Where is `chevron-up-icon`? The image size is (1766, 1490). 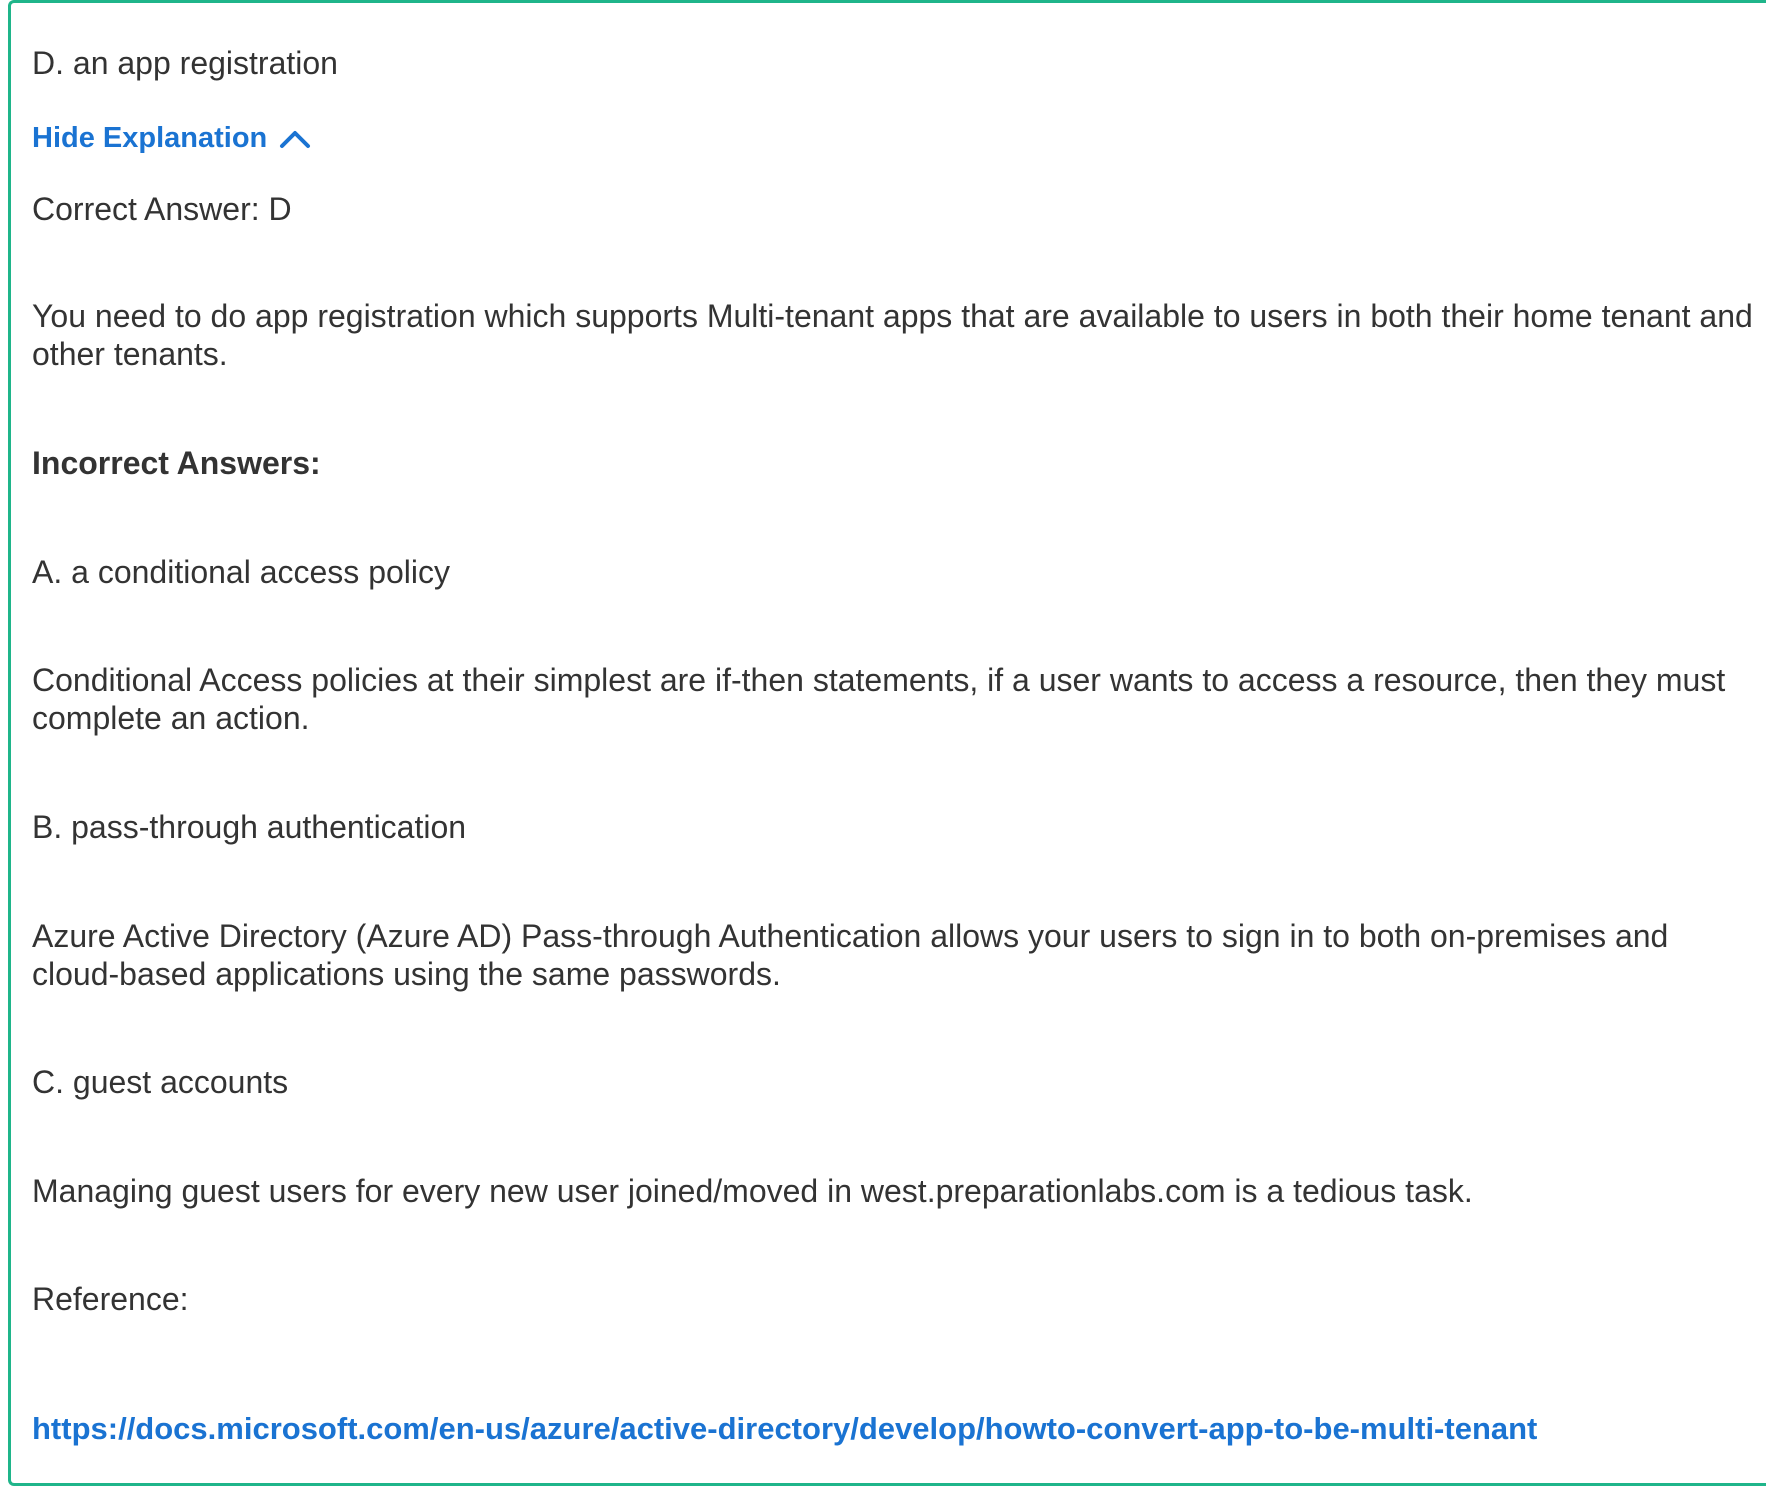
chevron-up-icon is located at coordinates (295, 138).